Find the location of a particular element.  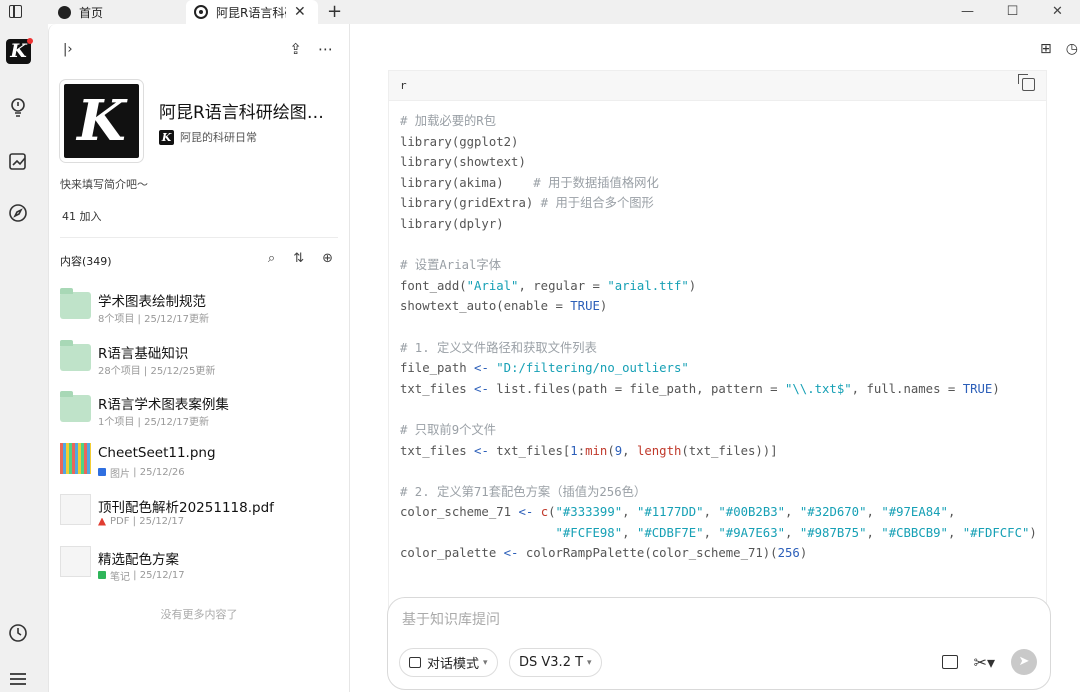

chat-bubble-icon is located at coordinates (415, 662).